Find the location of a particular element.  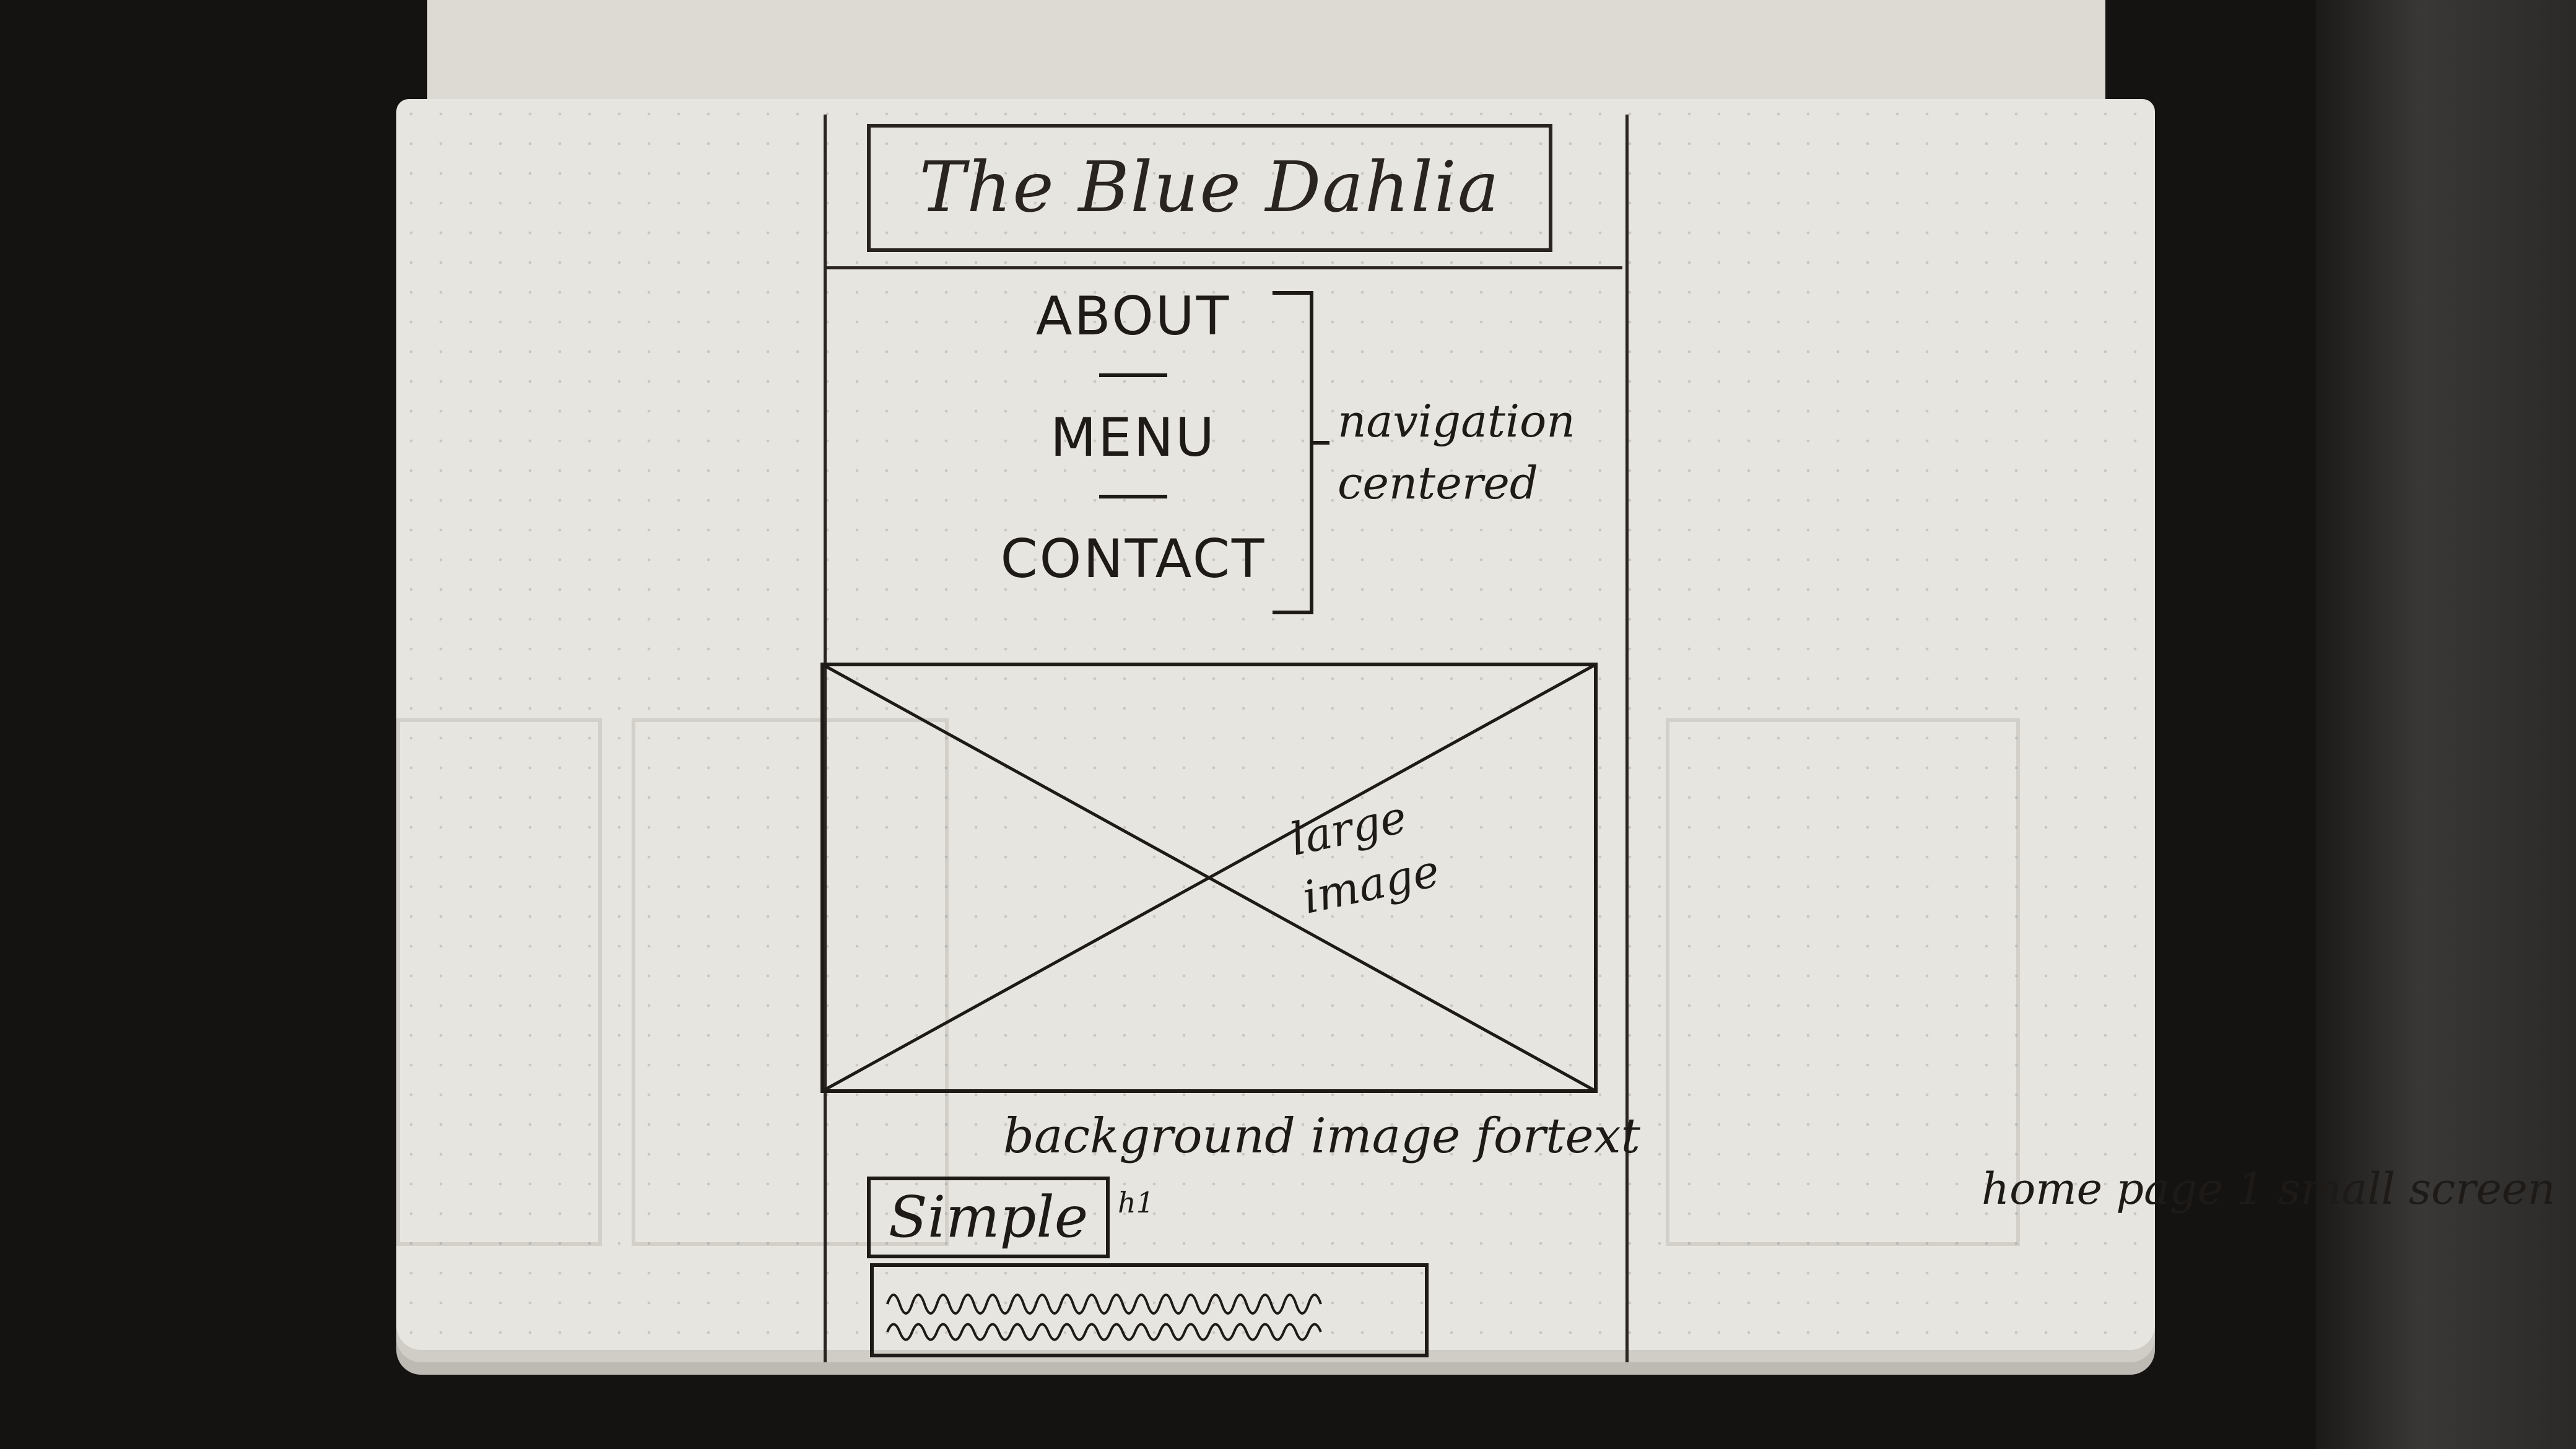

nav-item-menu: MENU is located at coordinates (1133, 437).